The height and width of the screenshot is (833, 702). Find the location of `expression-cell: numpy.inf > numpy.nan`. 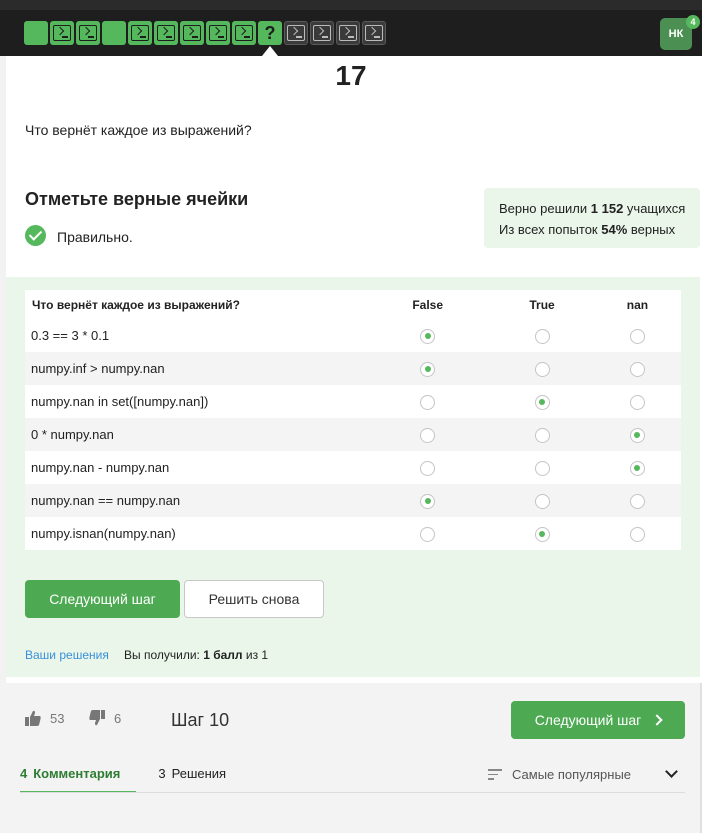

expression-cell: numpy.inf > numpy.nan is located at coordinates (195, 368).